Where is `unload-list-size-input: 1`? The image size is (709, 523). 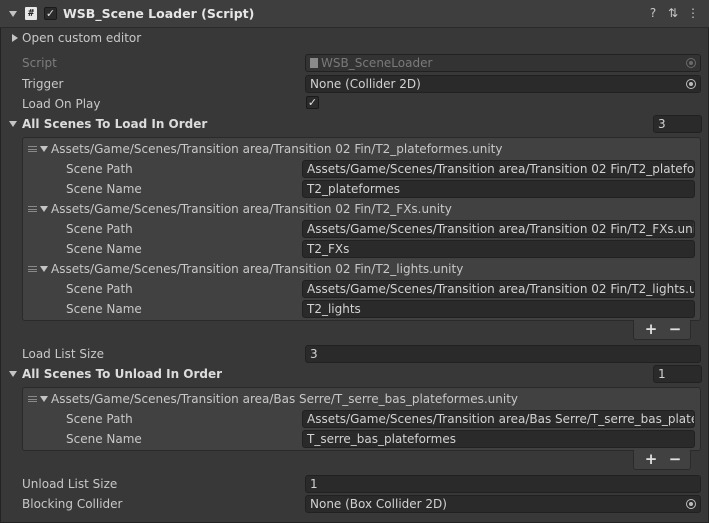 unload-list-size-input: 1 is located at coordinates (503, 484).